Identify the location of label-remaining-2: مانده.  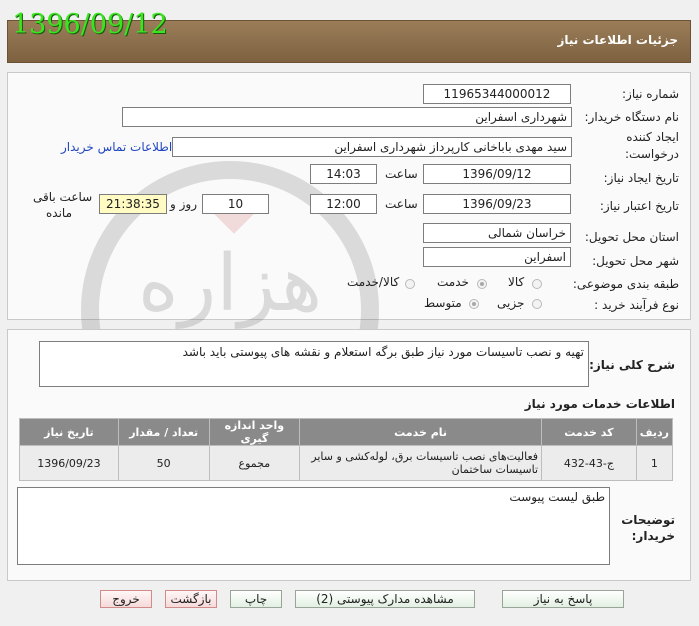
(59, 213).